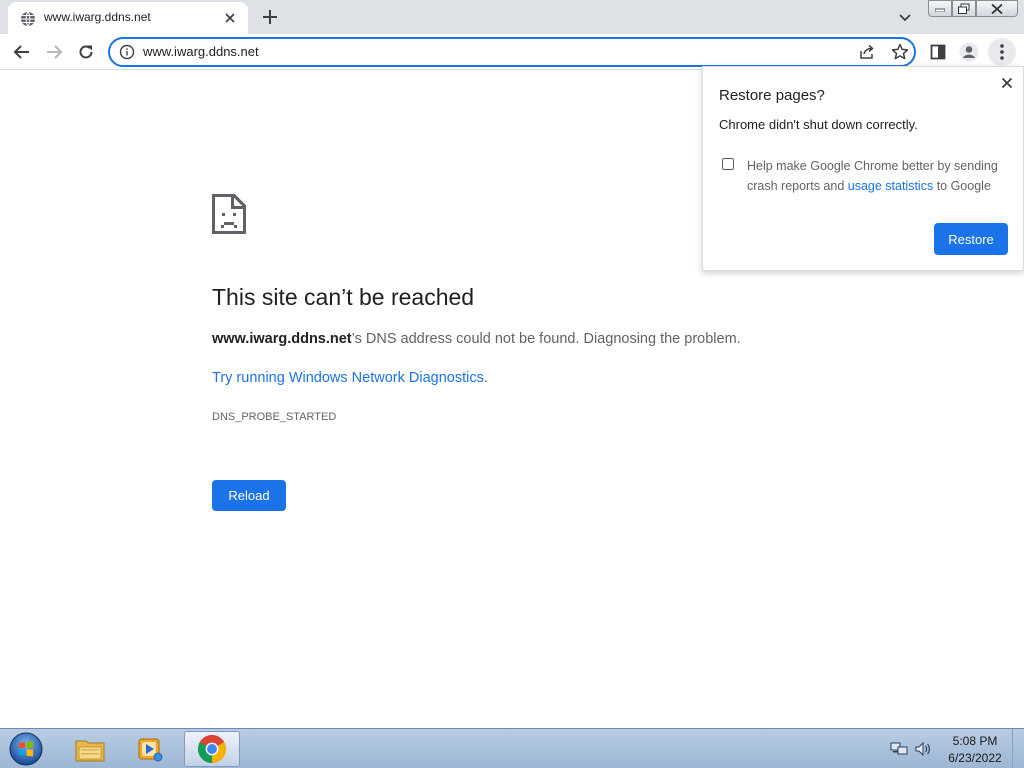 This screenshot has width=1024, height=768. Describe the element at coordinates (867, 52) in the screenshot. I see `share-icon` at that location.